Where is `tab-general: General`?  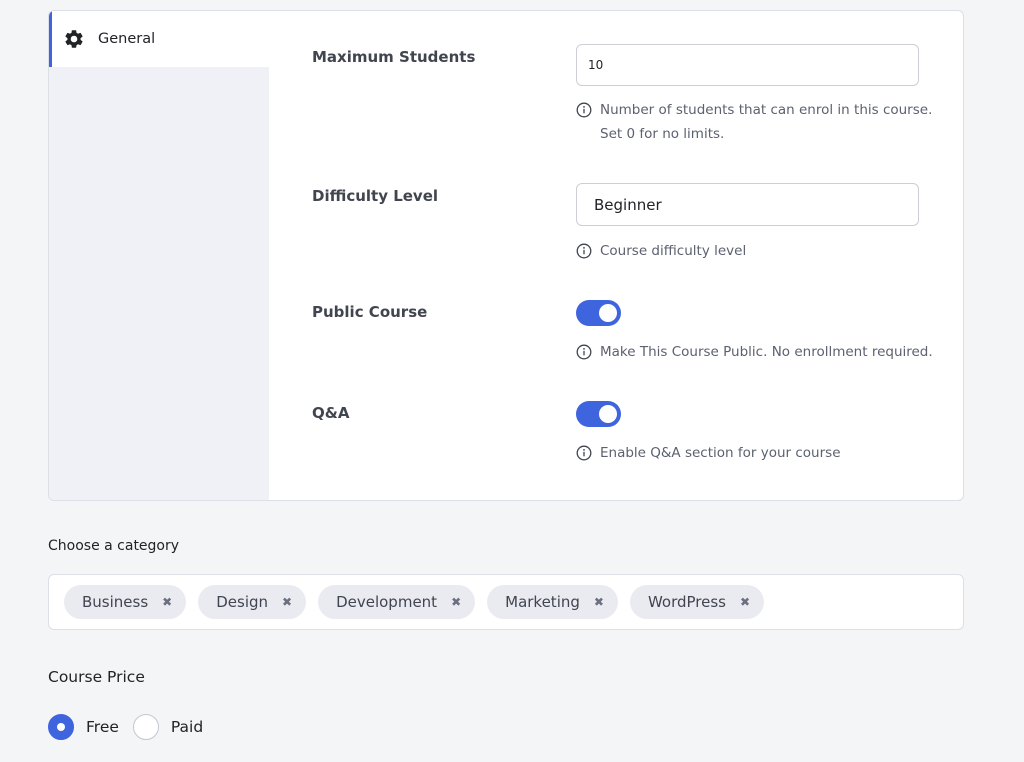
tab-general: General is located at coordinates (159, 39).